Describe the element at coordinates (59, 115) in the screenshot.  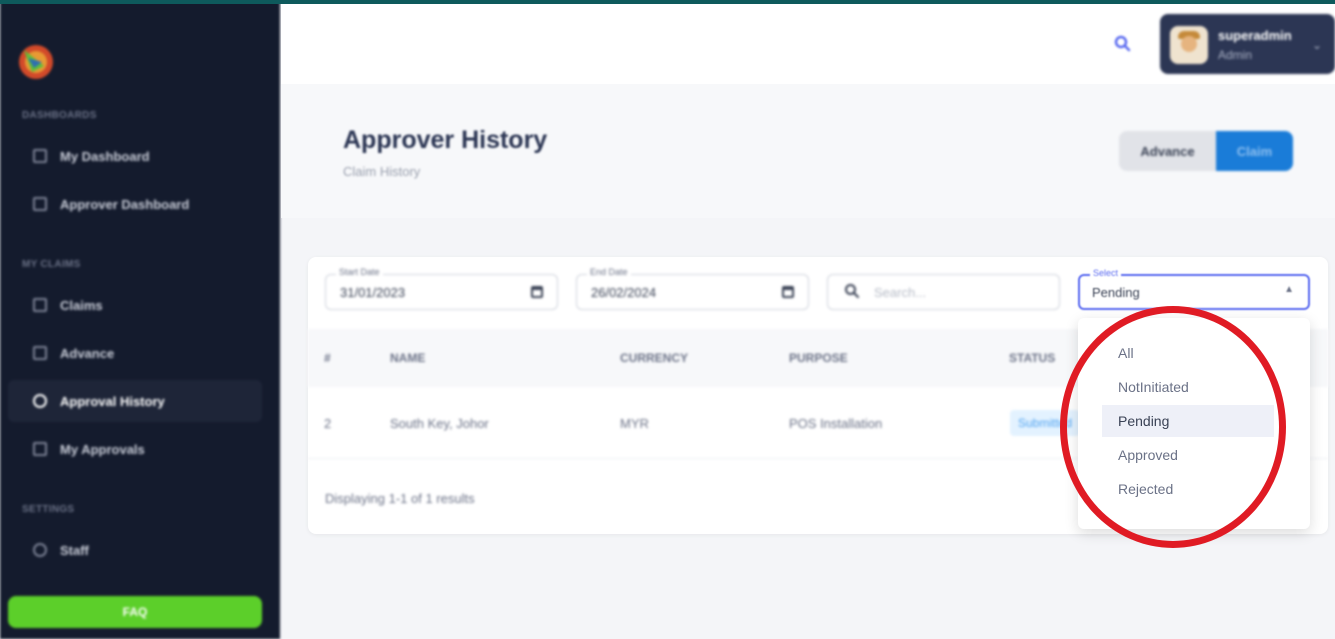
I see `sidebar-heading-dashboards: DASHBOARDS` at that location.